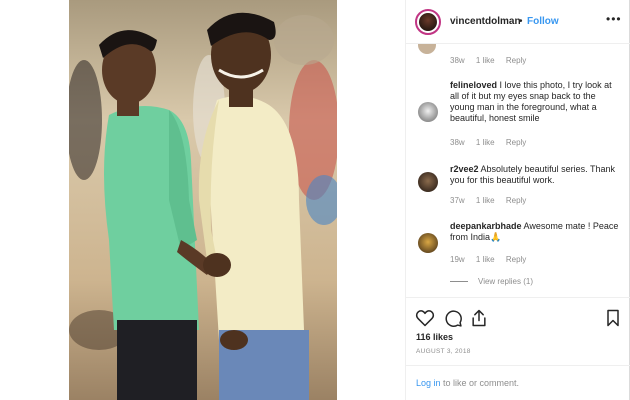 The image size is (630, 400). I want to click on view-replies-line, so click(459, 282).